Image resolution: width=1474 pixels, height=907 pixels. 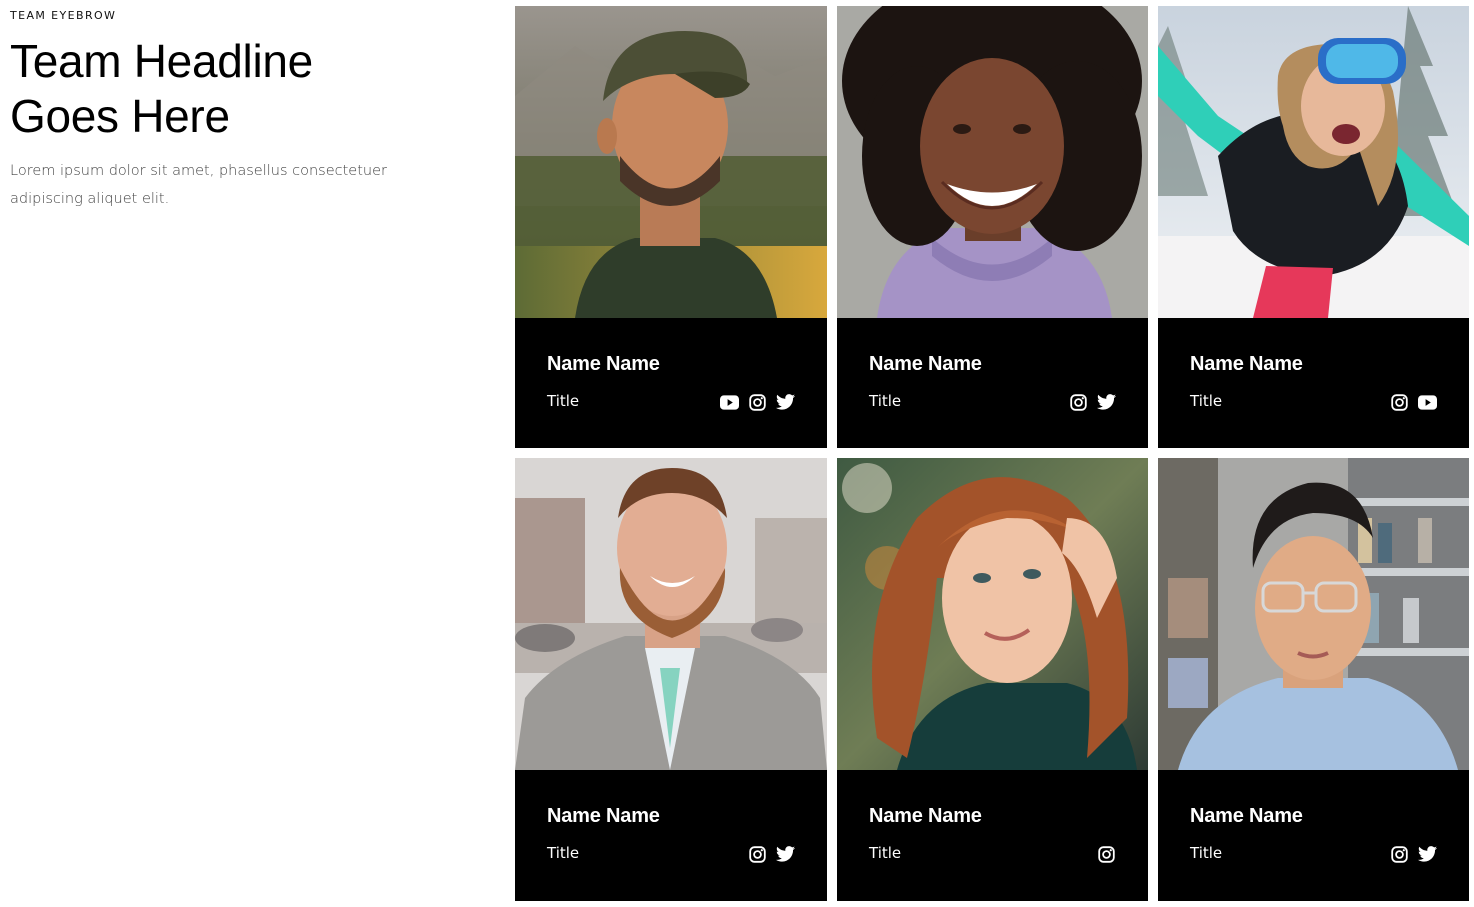 I want to click on team-headline: Team Headline Goes Here, so click(x=220, y=89).